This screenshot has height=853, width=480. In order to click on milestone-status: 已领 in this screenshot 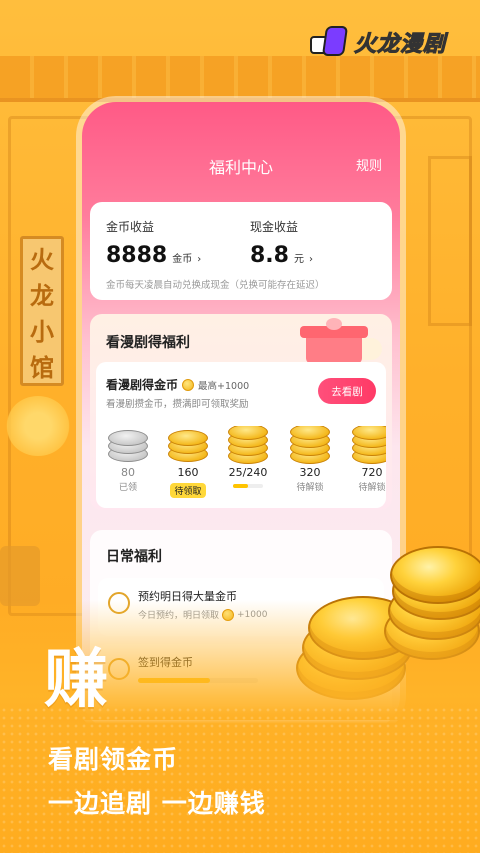, I will do `click(127, 488)`.